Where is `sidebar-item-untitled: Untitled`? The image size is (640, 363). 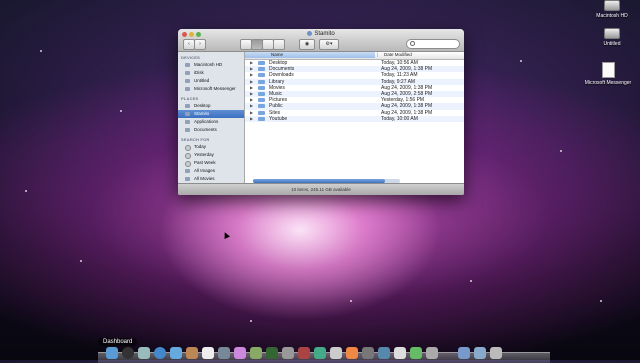 sidebar-item-untitled: Untitled is located at coordinates (211, 81).